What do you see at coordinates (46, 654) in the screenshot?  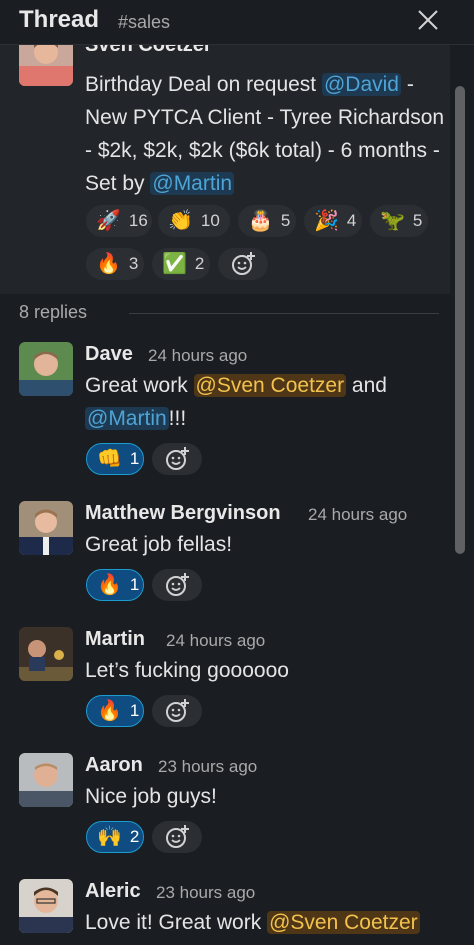 I see `avatar-martin` at bounding box center [46, 654].